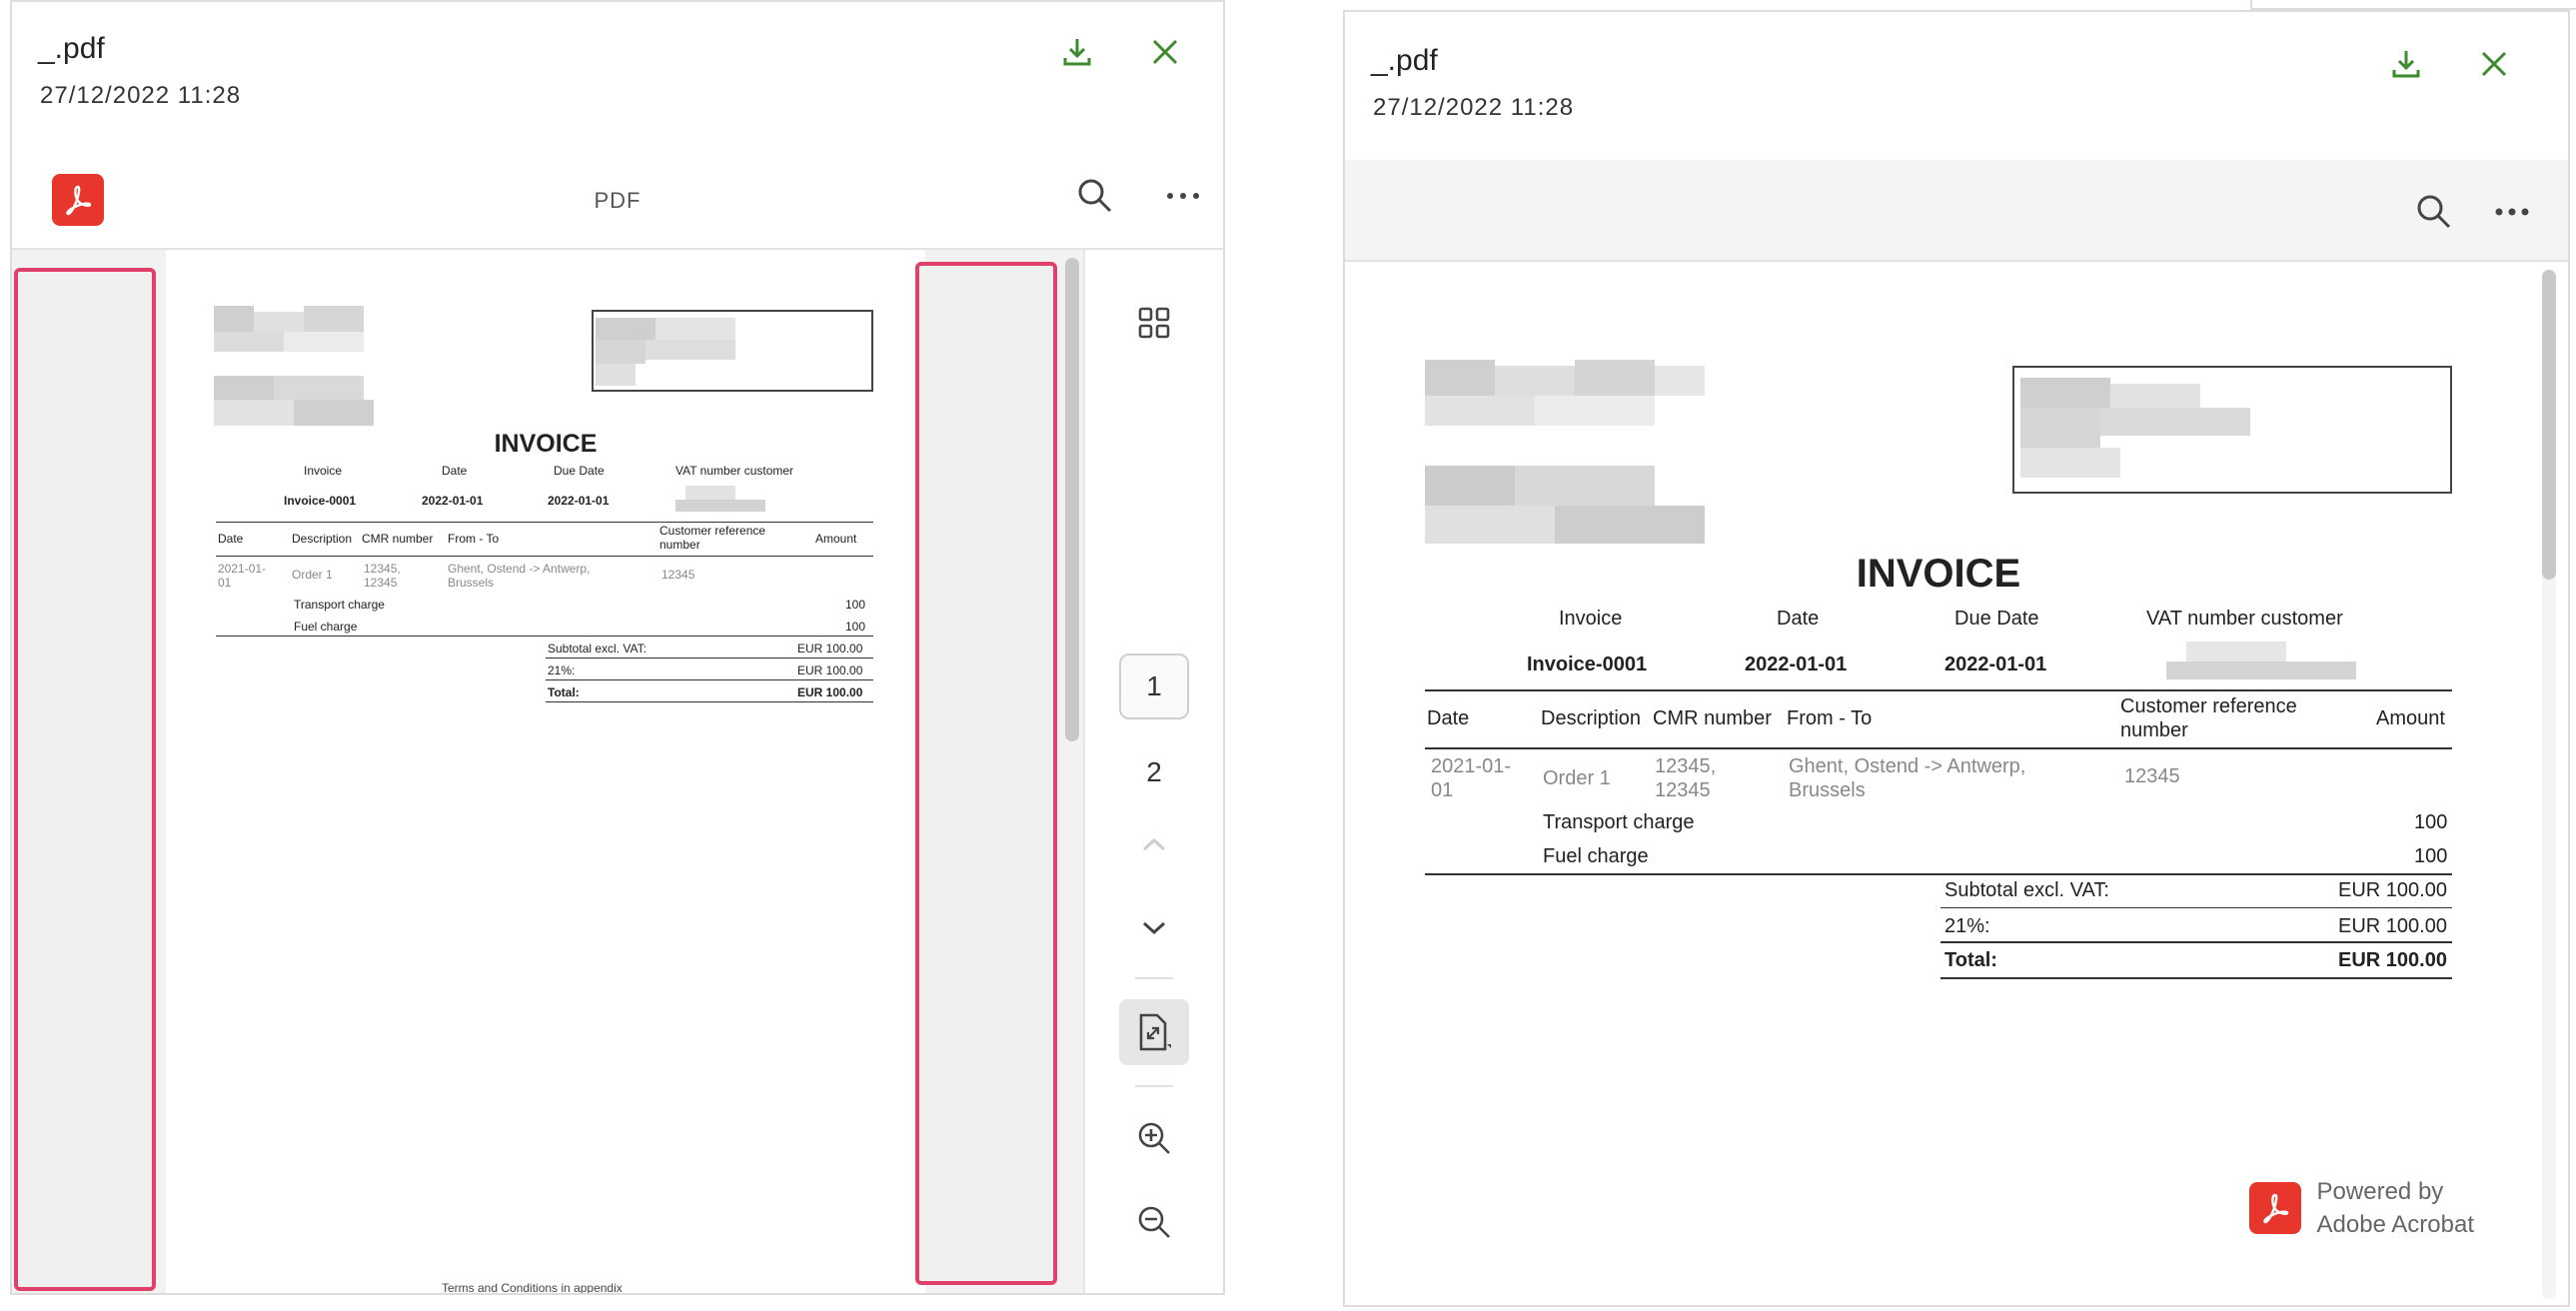 The width and height of the screenshot is (2576, 1311). Describe the element at coordinates (1471, 766) in the screenshot. I see `row-date: 2021-01-` at that location.